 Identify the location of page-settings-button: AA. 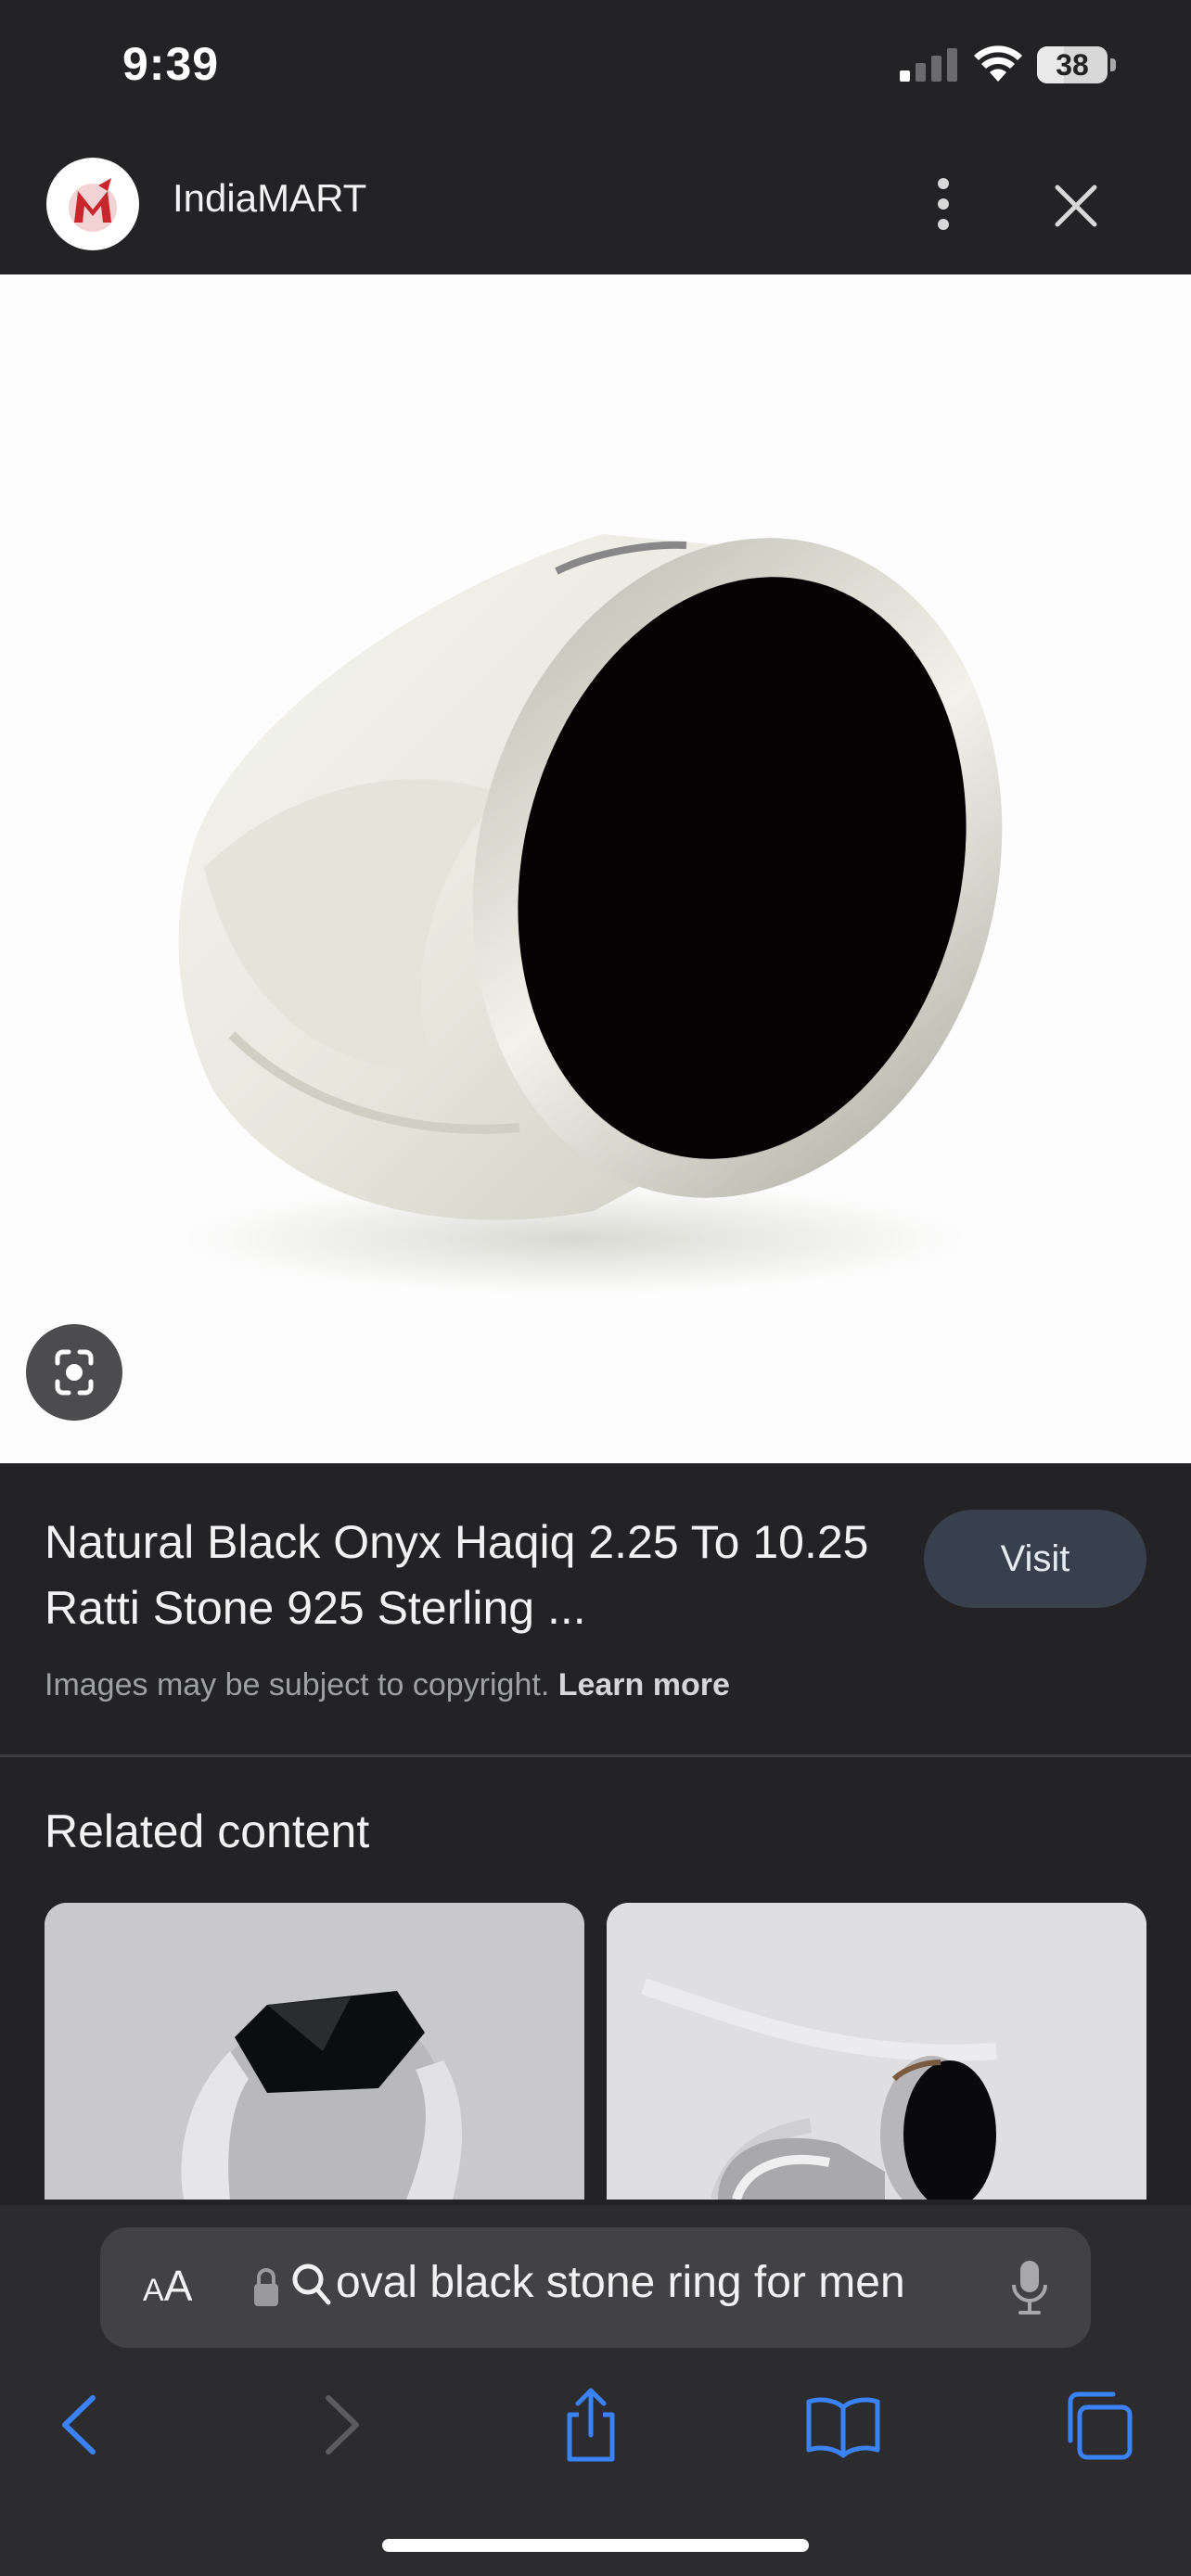
(167, 2286).